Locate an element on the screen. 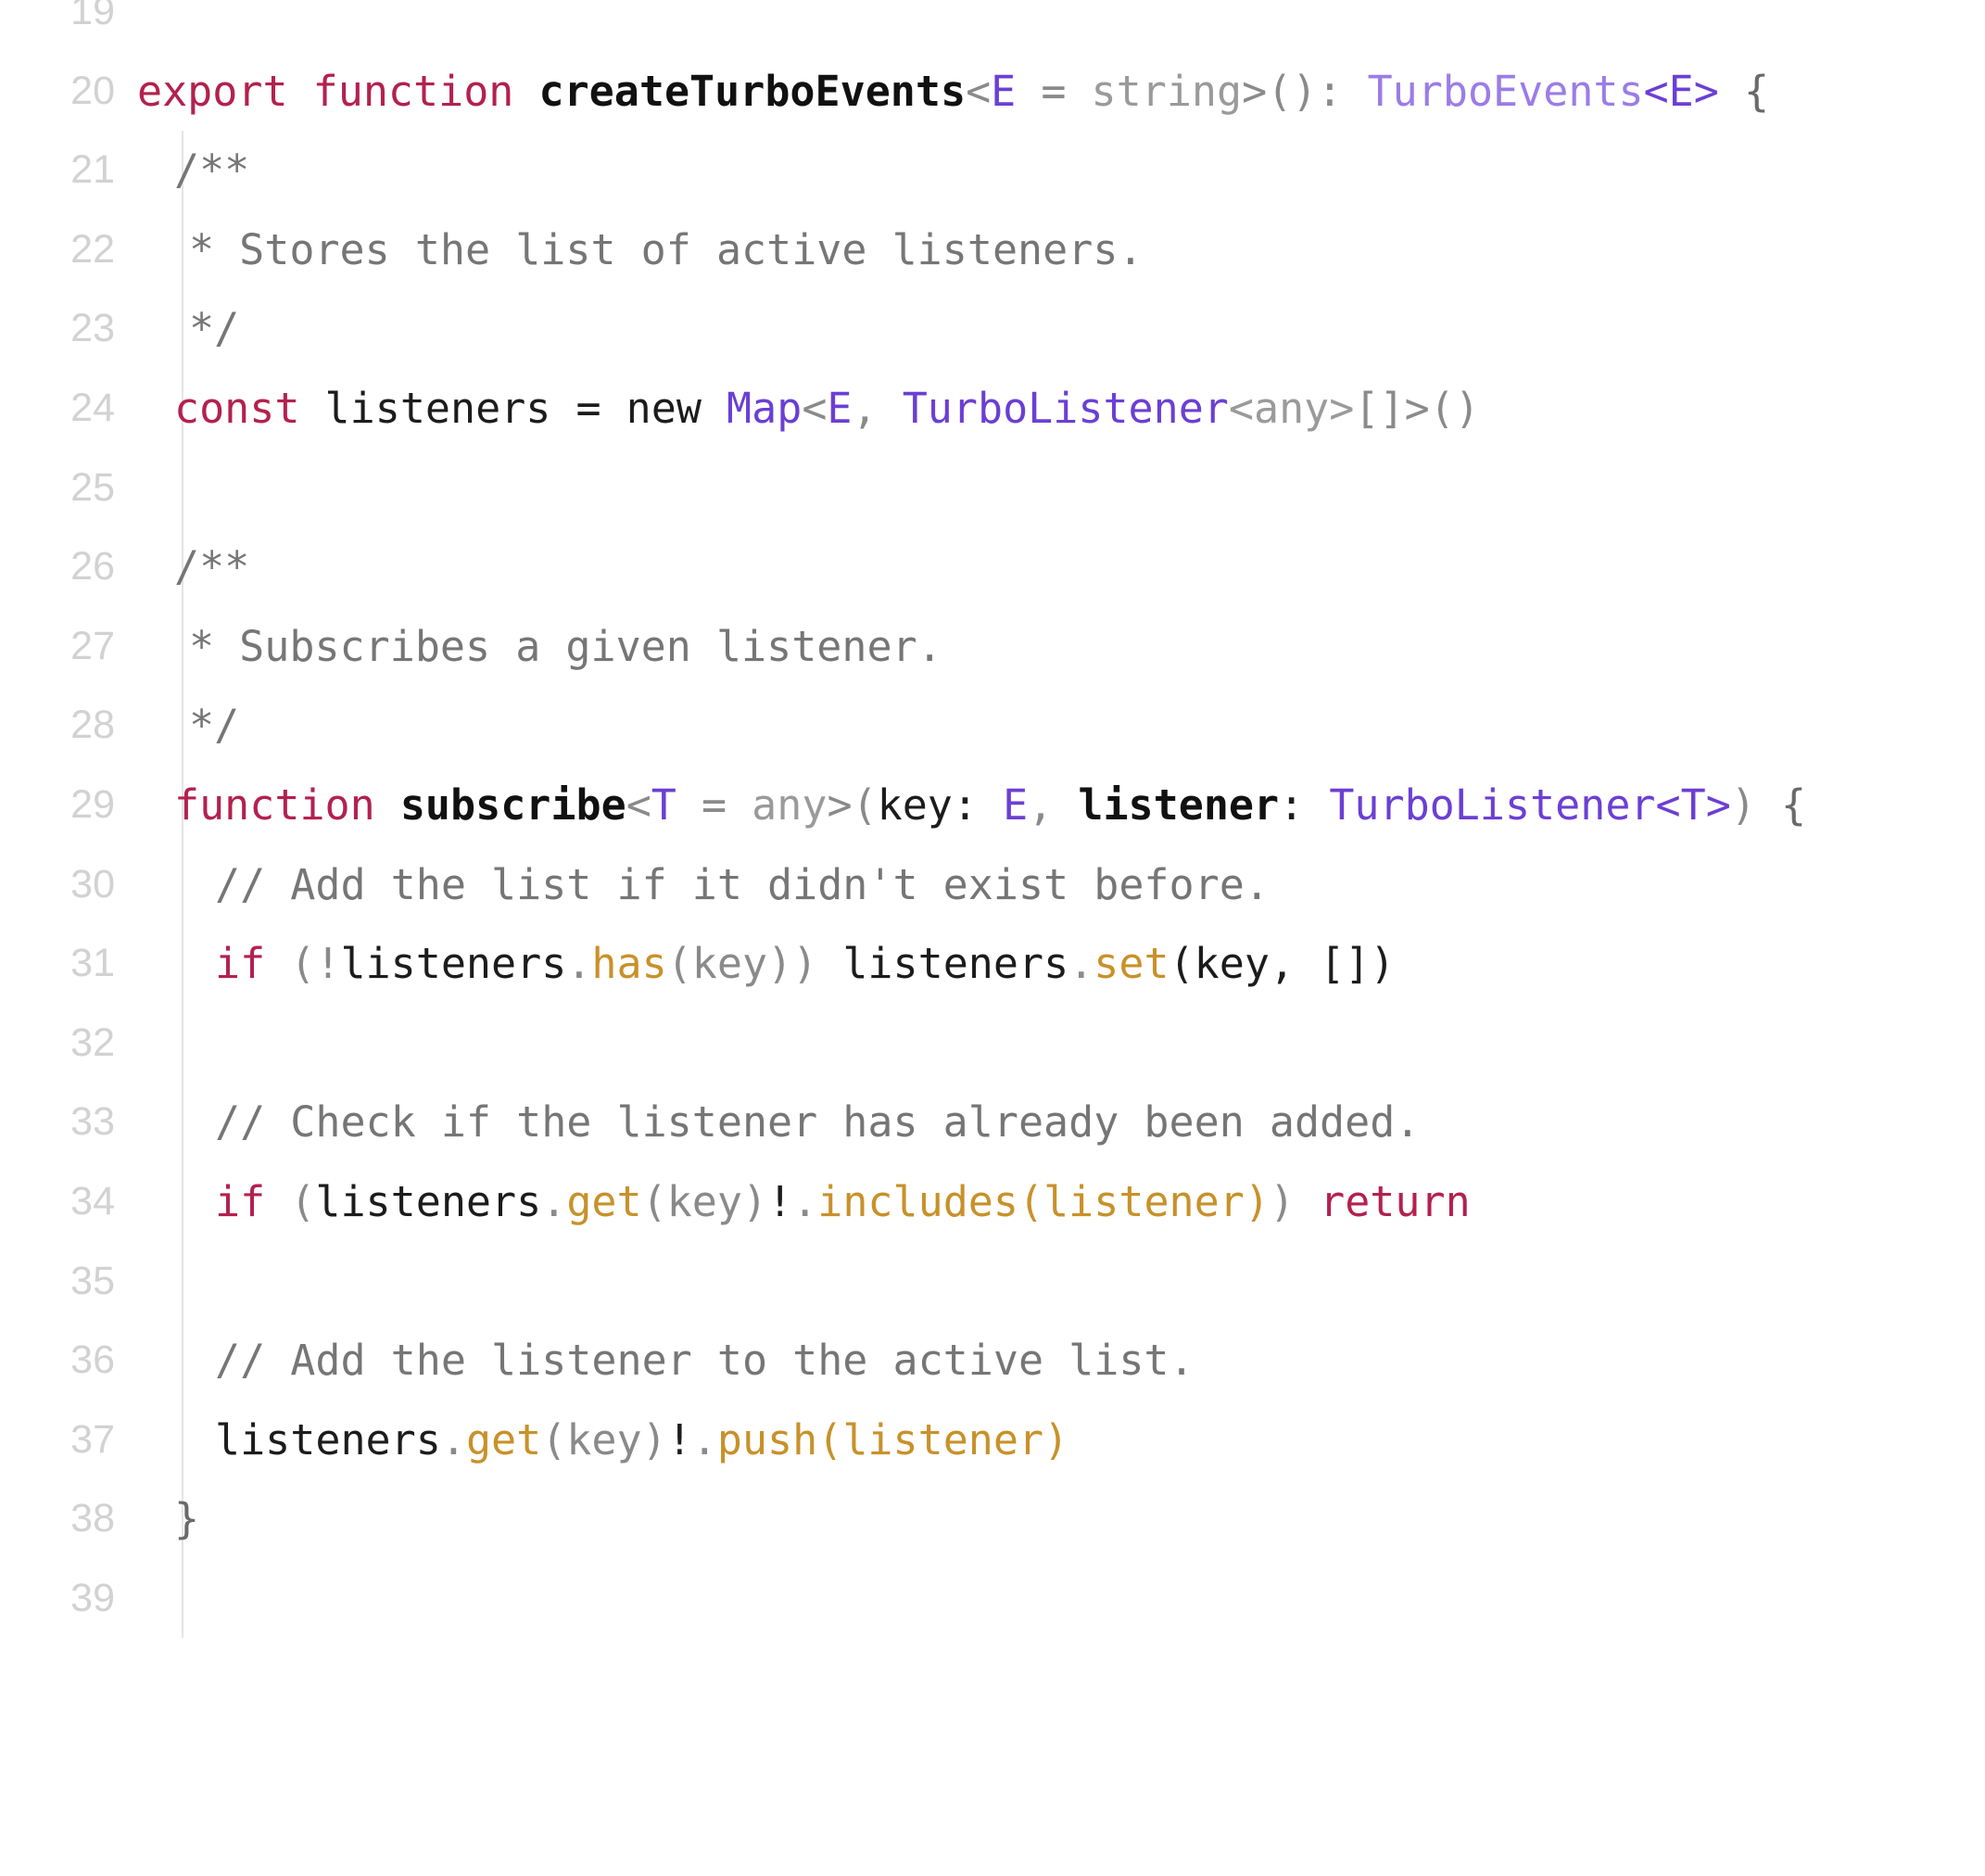  code-line: 25 is located at coordinates (992, 488).